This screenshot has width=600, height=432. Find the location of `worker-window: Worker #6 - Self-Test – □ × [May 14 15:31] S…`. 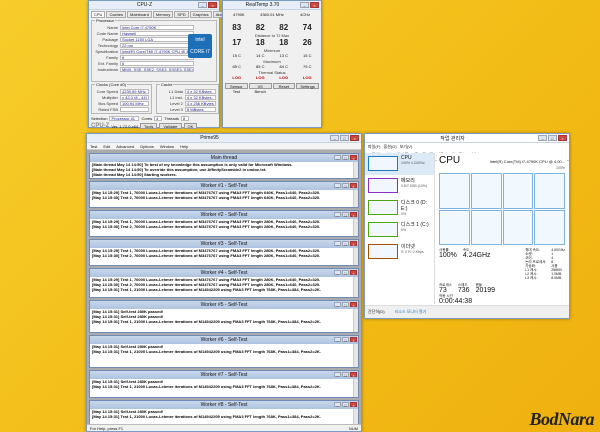

worker-window: Worker #6 - Self-Test – □ × [May 14 15:31] S… is located at coordinates (224, 351).